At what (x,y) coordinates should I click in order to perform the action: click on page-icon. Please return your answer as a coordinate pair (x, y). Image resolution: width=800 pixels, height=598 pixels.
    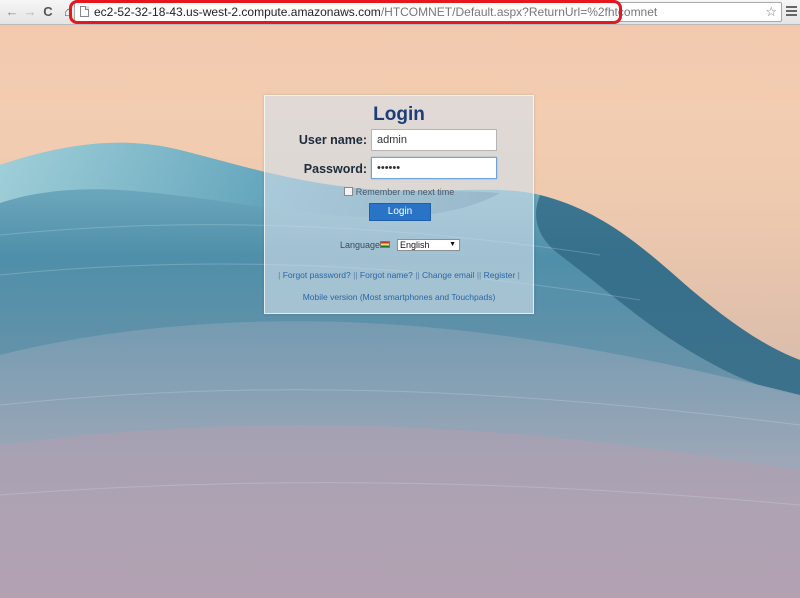
    Looking at the image, I should click on (84, 11).